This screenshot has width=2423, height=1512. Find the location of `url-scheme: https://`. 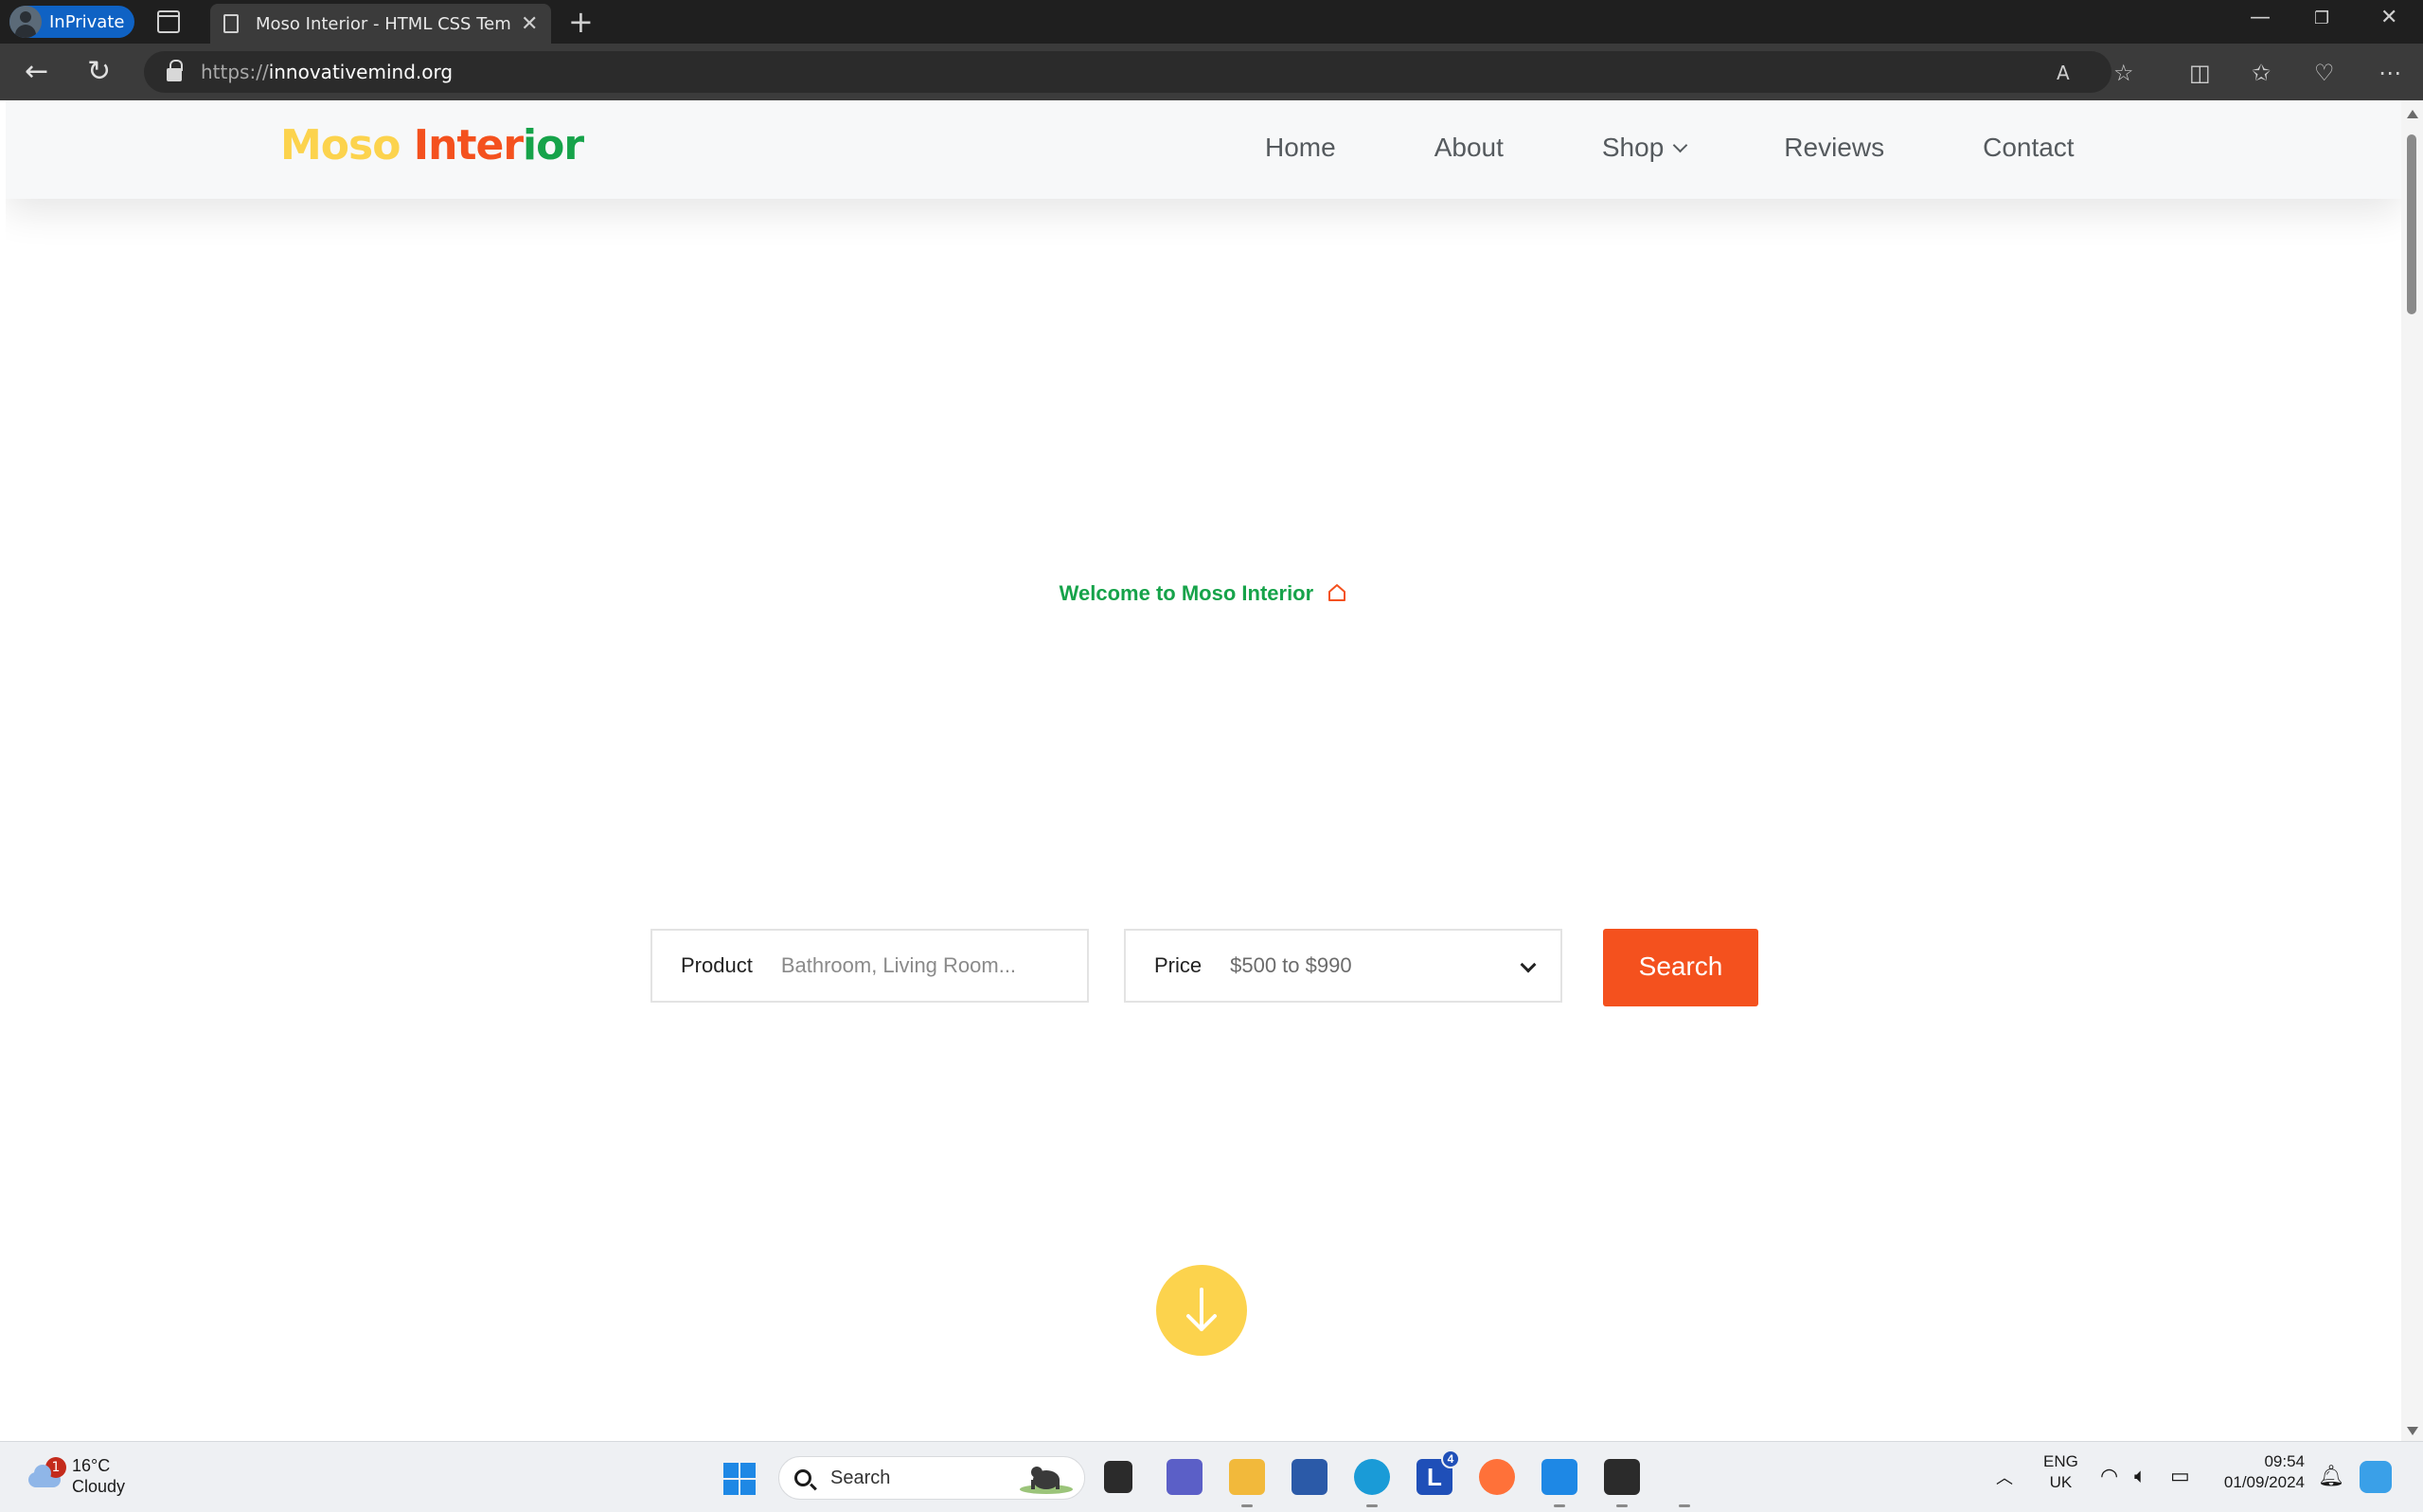

url-scheme: https:// is located at coordinates (235, 72).